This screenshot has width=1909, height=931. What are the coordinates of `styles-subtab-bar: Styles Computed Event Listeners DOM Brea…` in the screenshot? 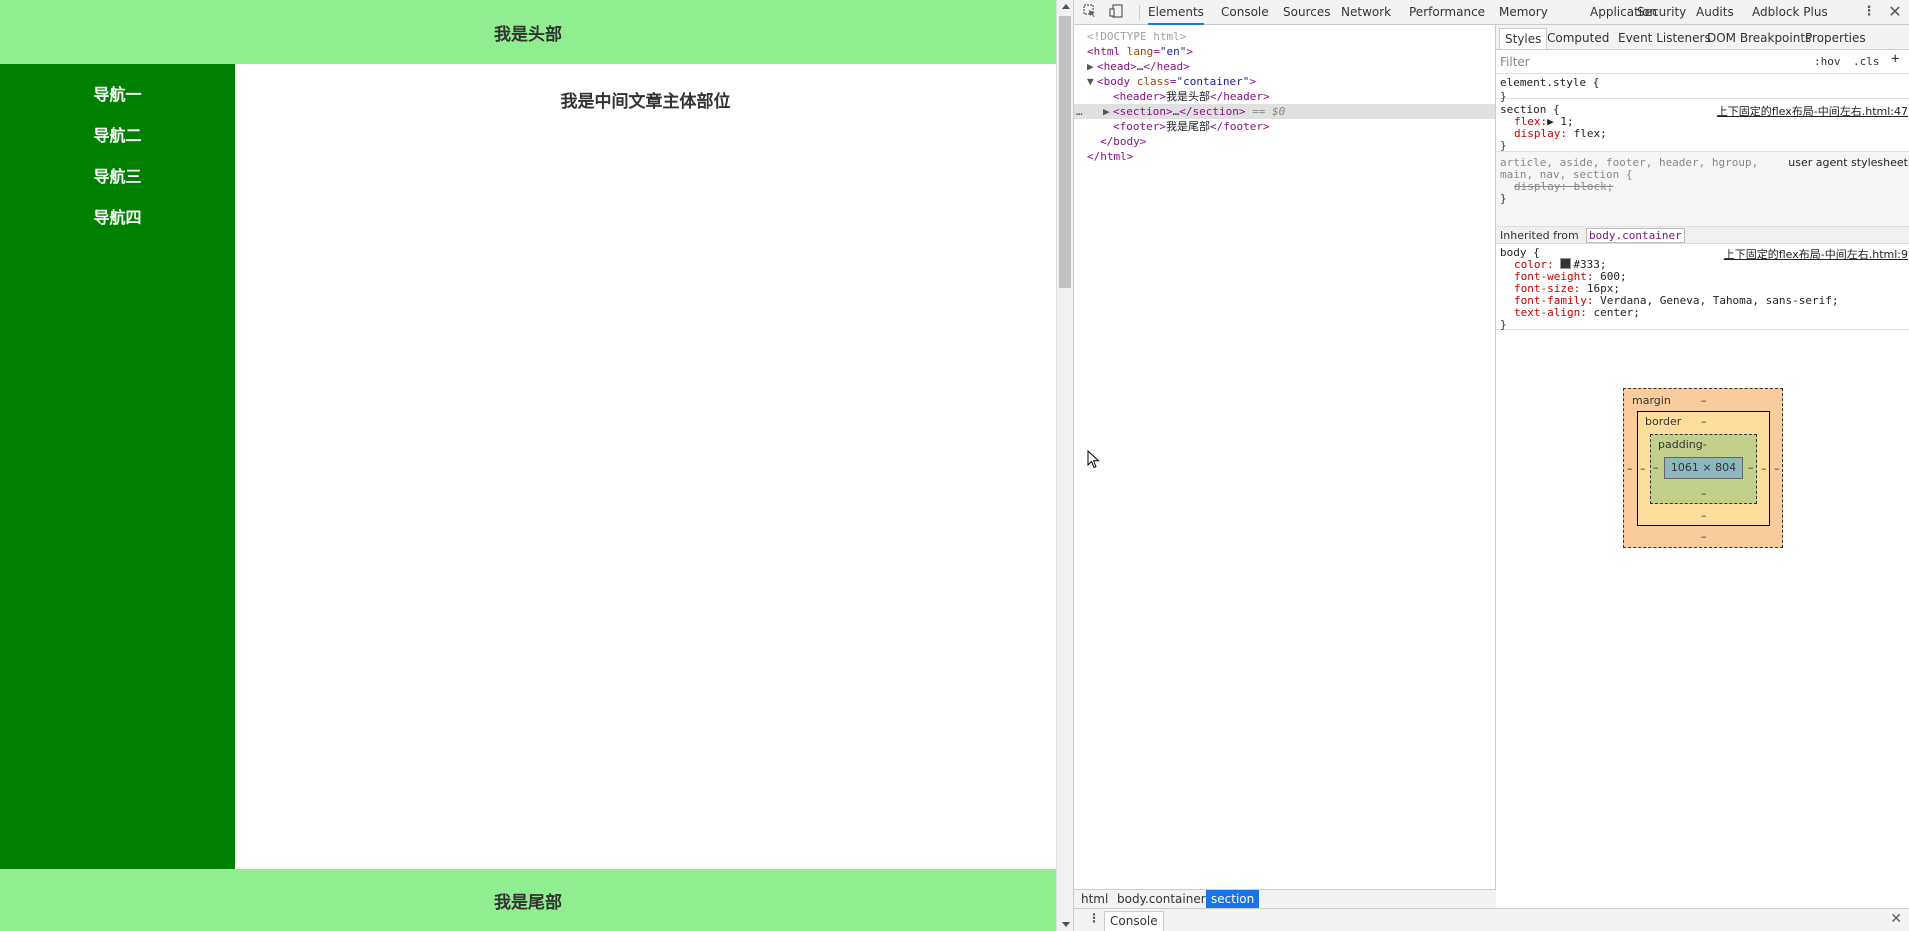 It's located at (1702, 37).